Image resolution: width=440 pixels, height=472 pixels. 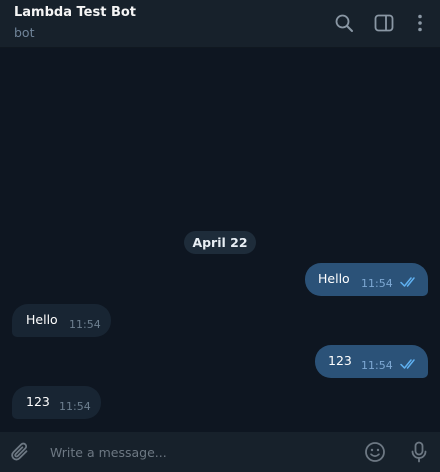 What do you see at coordinates (21, 452) in the screenshot?
I see `paperclip-icon` at bounding box center [21, 452].